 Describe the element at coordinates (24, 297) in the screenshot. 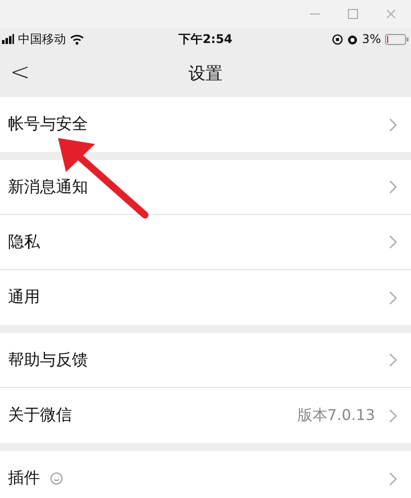

I see `item-label: 通用` at that location.